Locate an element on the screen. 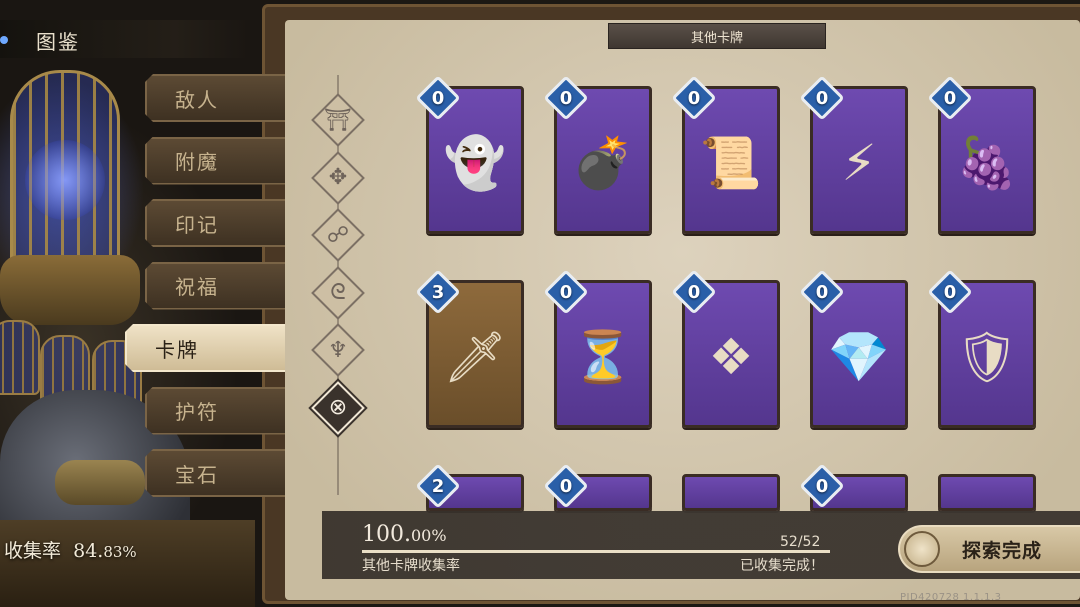 Image resolution: width=1080 pixels, height=607 pixels. crystal-pendant-icon: ❖ is located at coordinates (731, 356).